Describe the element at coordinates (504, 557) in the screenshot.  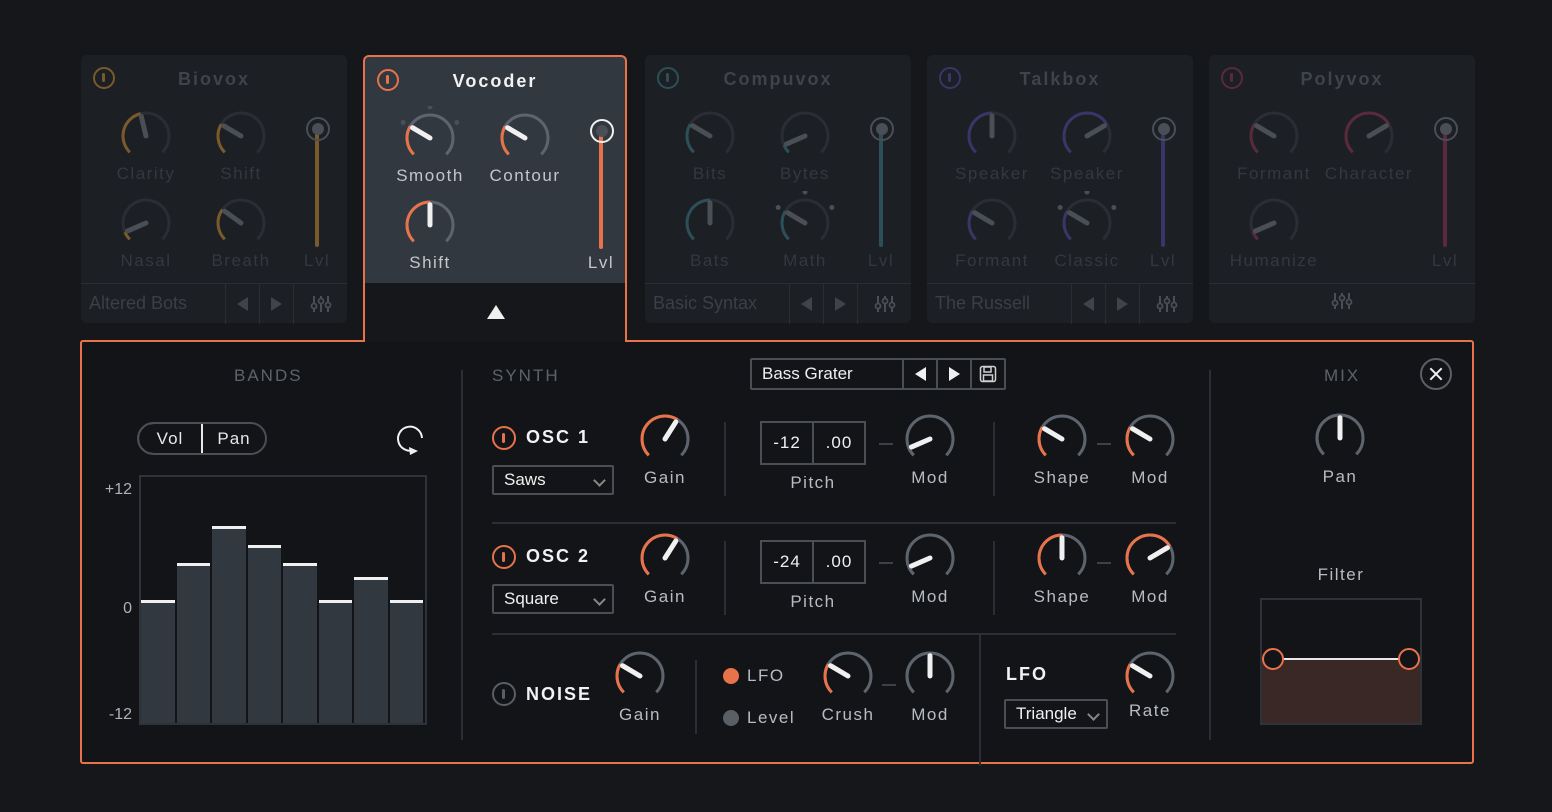
I see `osc2-power-toggle` at that location.